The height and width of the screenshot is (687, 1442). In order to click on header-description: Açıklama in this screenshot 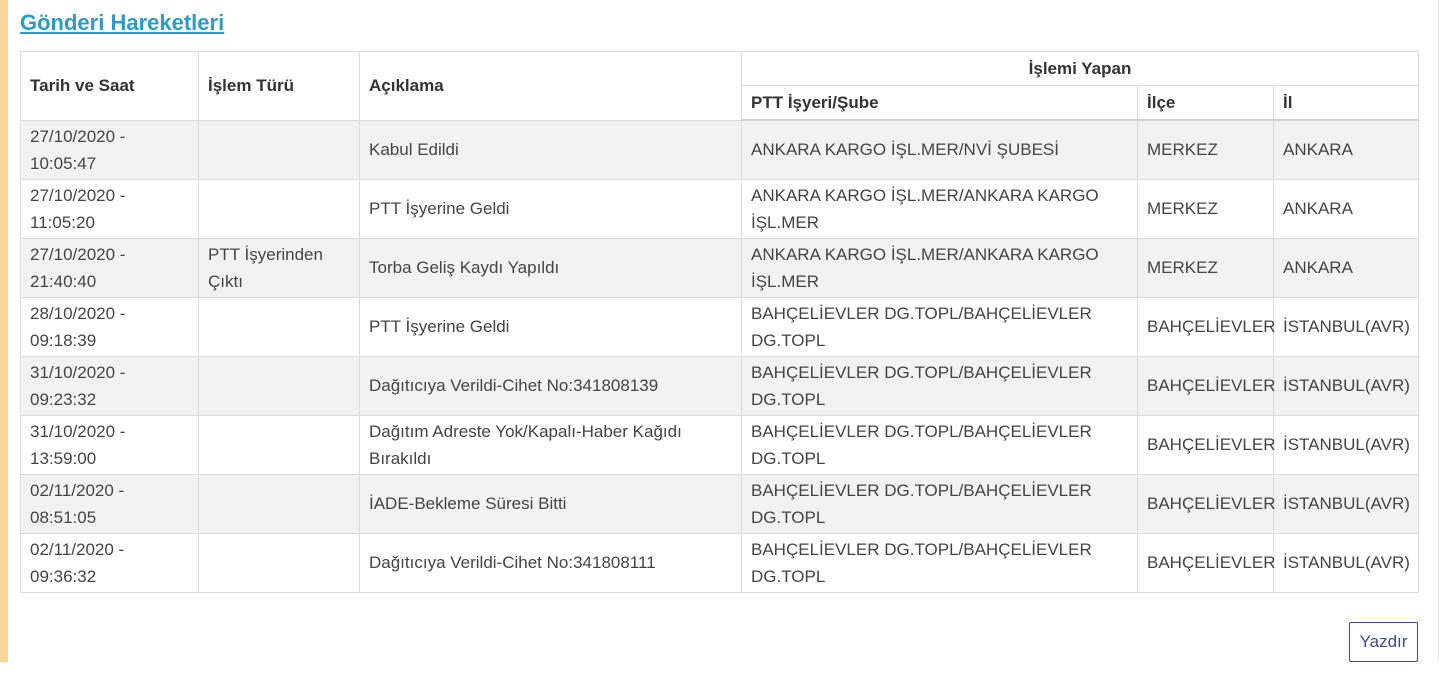, I will do `click(550, 86)`.